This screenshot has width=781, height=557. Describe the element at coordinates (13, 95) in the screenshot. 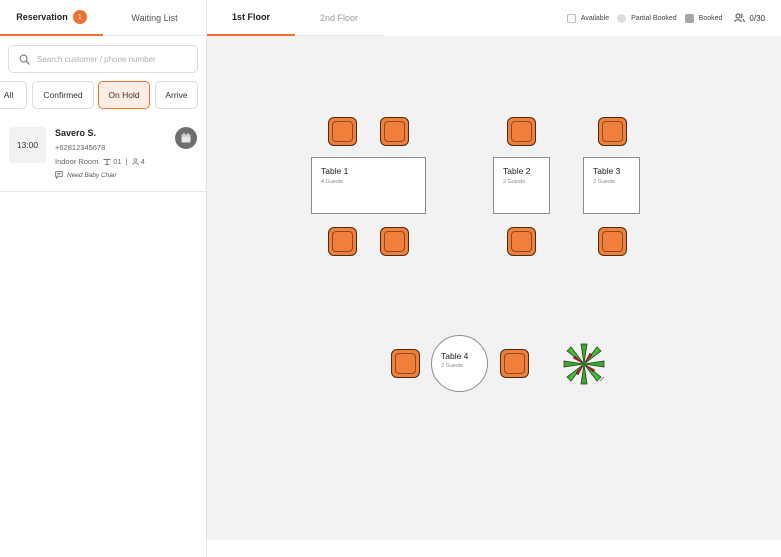

I see `filter-all-button: All` at that location.